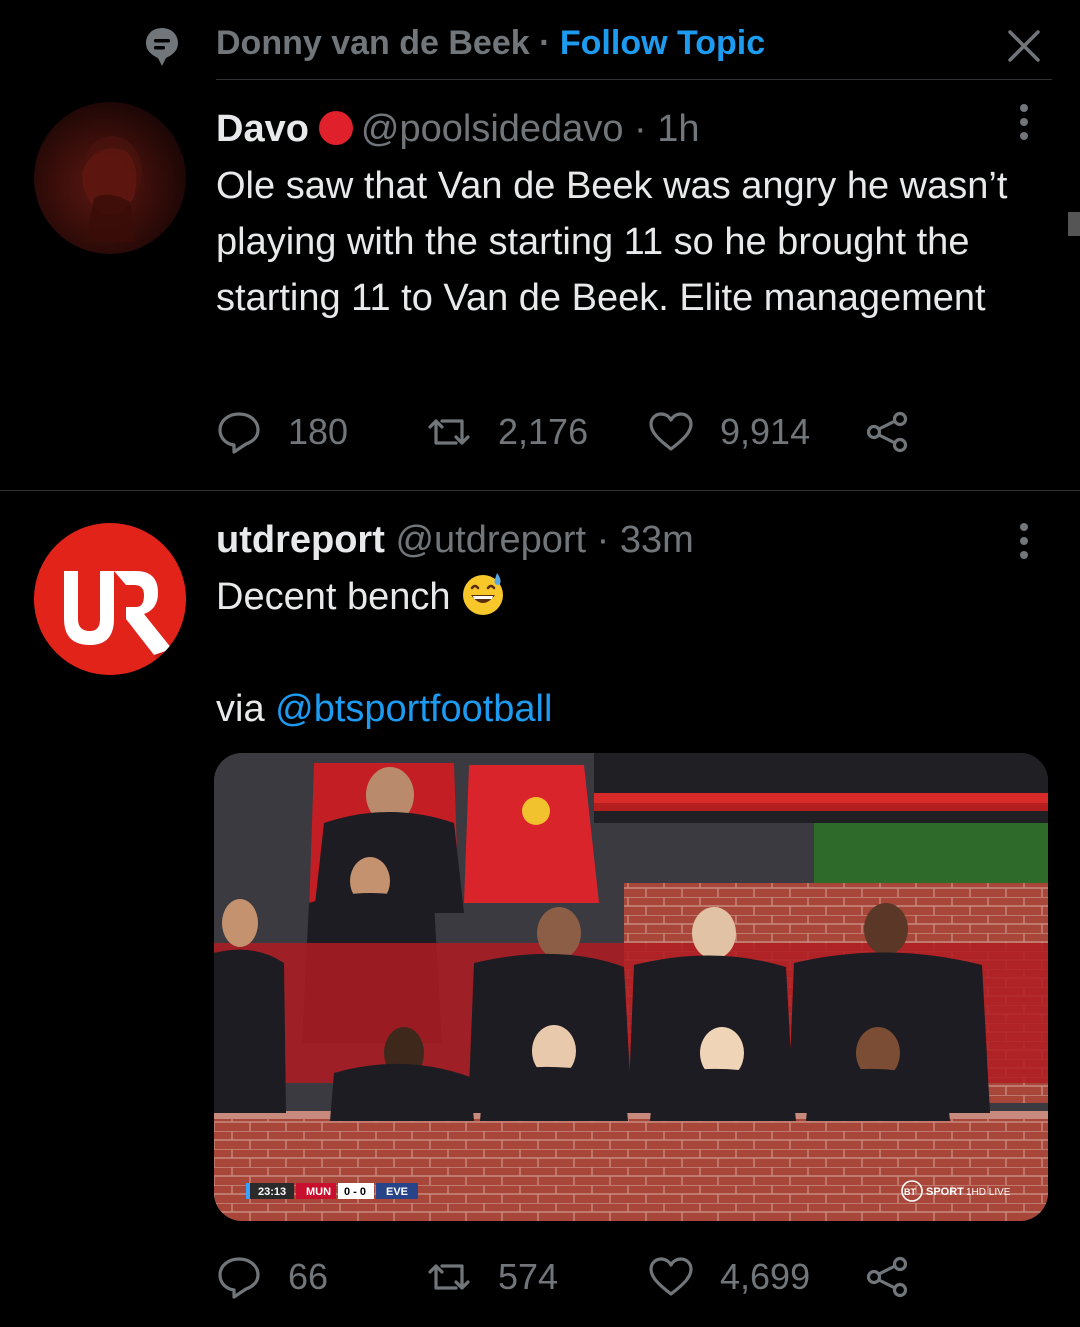 The height and width of the screenshot is (1327, 1080). I want to click on retweet-button: 2,176, so click(507, 432).